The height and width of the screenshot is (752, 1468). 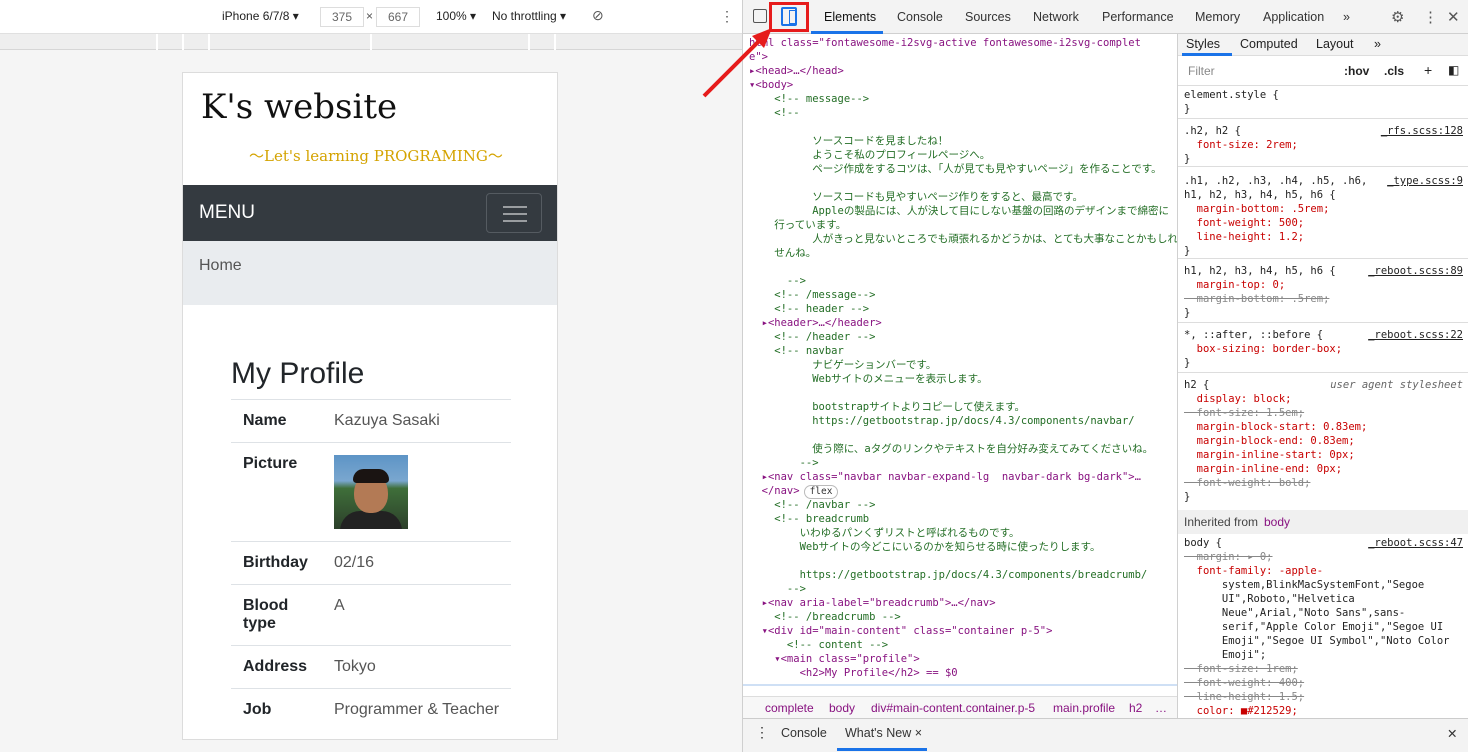 I want to click on style-rule-line: line-height: 1.5;, so click(x=1244, y=697).